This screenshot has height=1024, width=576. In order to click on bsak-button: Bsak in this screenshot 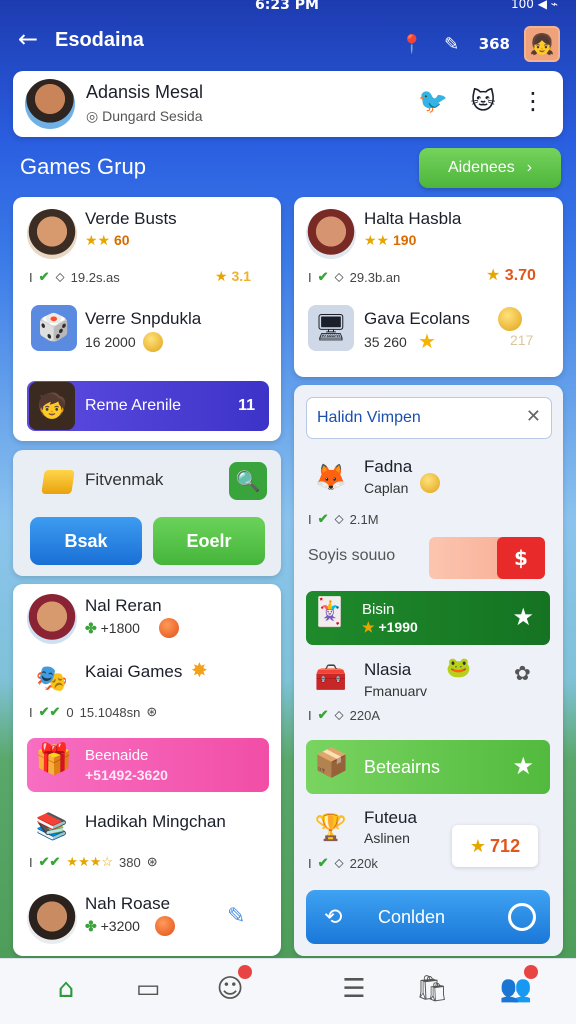, I will do `click(86, 541)`.